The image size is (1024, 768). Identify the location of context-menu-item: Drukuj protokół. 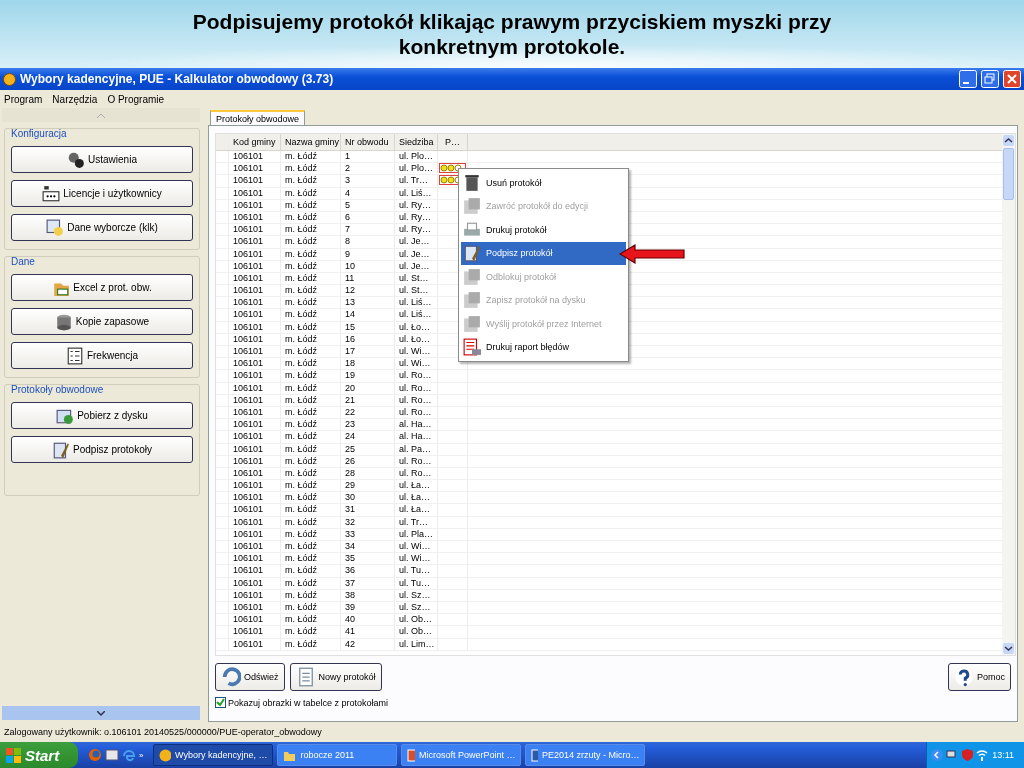
(543, 230).